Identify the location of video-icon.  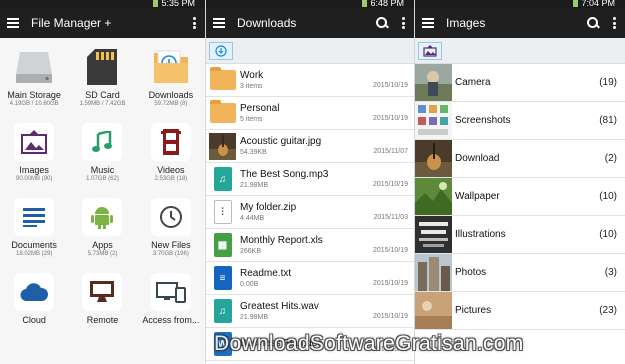
(170, 142).